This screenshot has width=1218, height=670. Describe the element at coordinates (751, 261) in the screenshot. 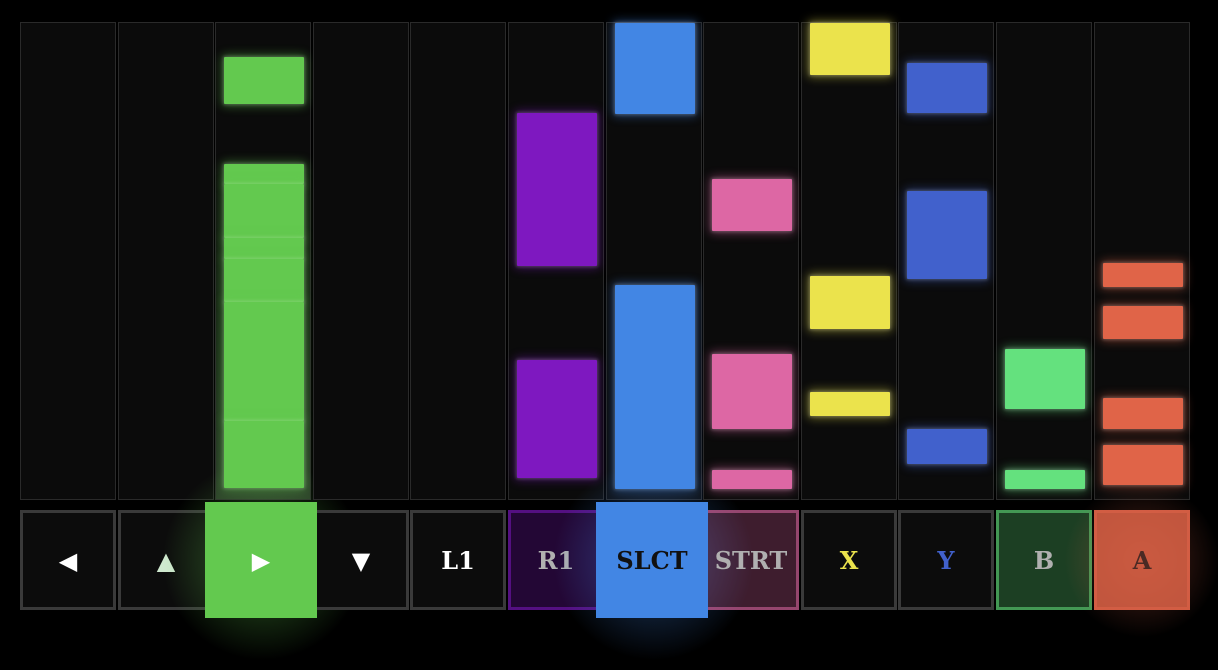

I see `lane-start` at that location.